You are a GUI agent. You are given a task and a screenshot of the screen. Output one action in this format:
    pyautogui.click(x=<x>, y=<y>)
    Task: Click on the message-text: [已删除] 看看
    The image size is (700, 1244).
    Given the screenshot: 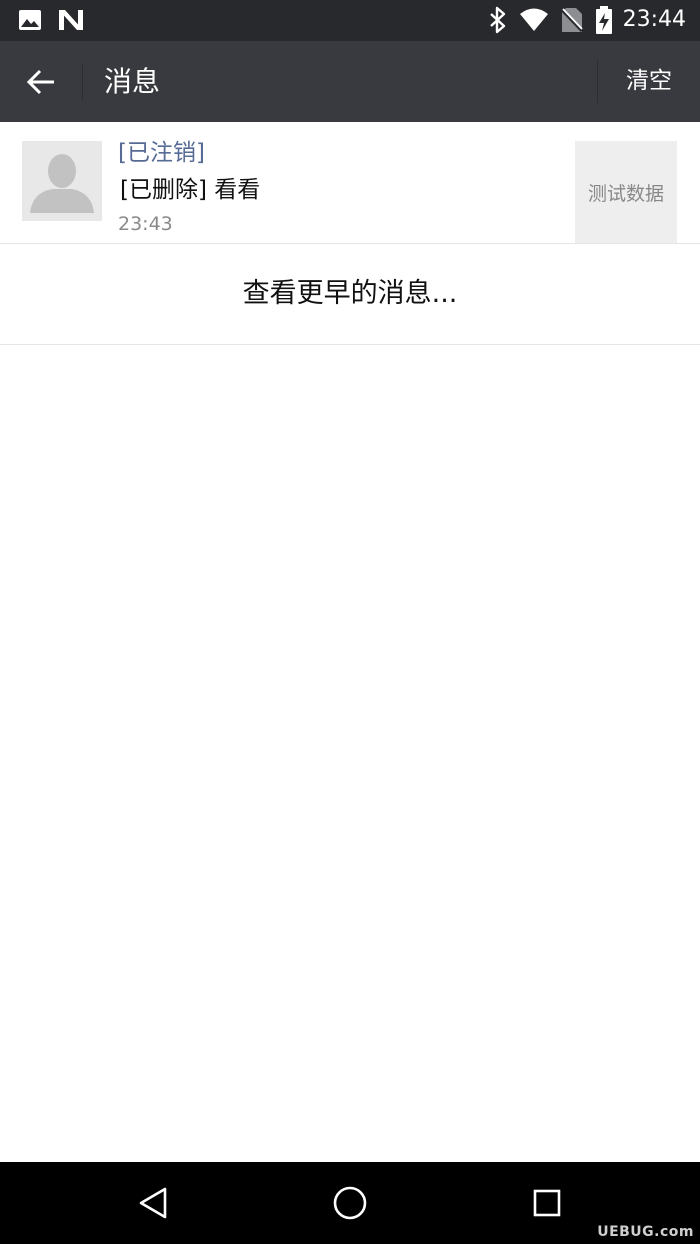 What is the action you would take?
    pyautogui.click(x=190, y=190)
    